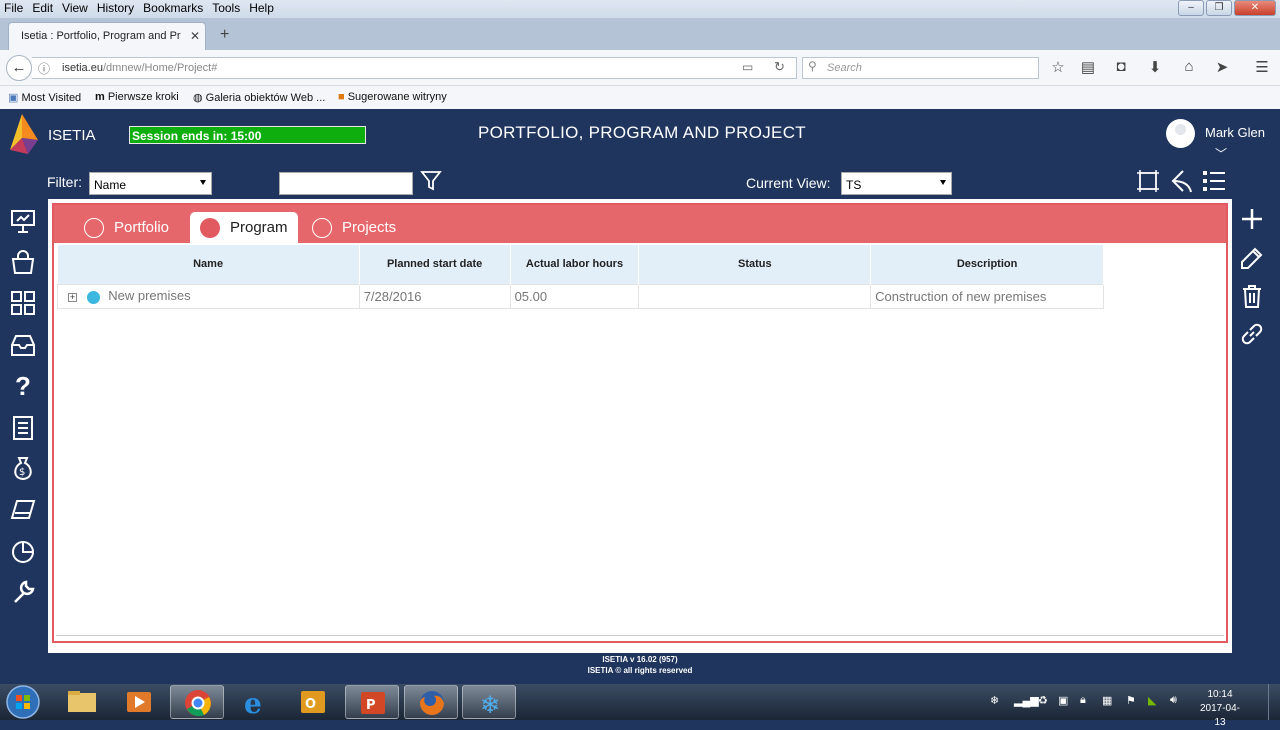 The height and width of the screenshot is (730, 1280). What do you see at coordinates (1252, 219) in the screenshot?
I see `add-icon` at bounding box center [1252, 219].